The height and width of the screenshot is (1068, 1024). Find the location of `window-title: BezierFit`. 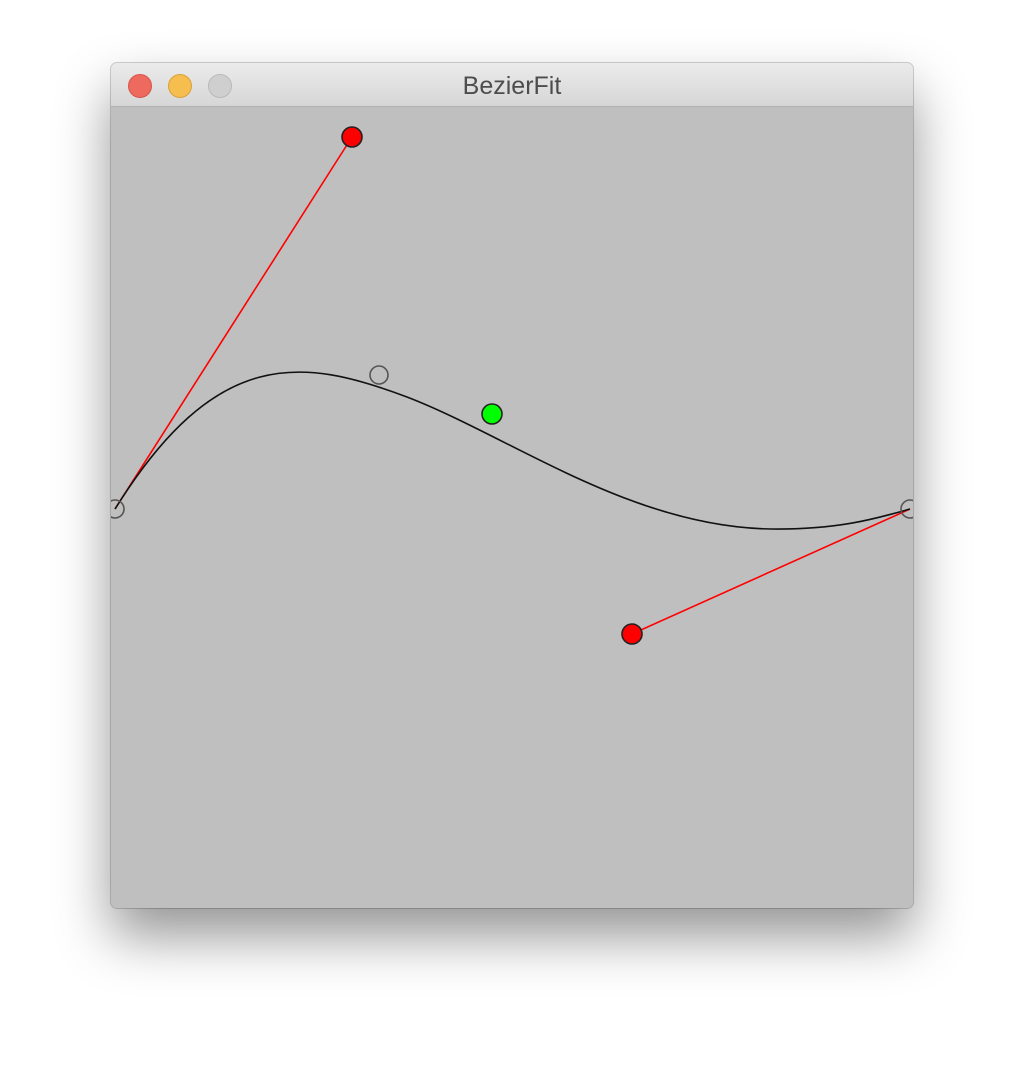

window-title: BezierFit is located at coordinates (512, 86).